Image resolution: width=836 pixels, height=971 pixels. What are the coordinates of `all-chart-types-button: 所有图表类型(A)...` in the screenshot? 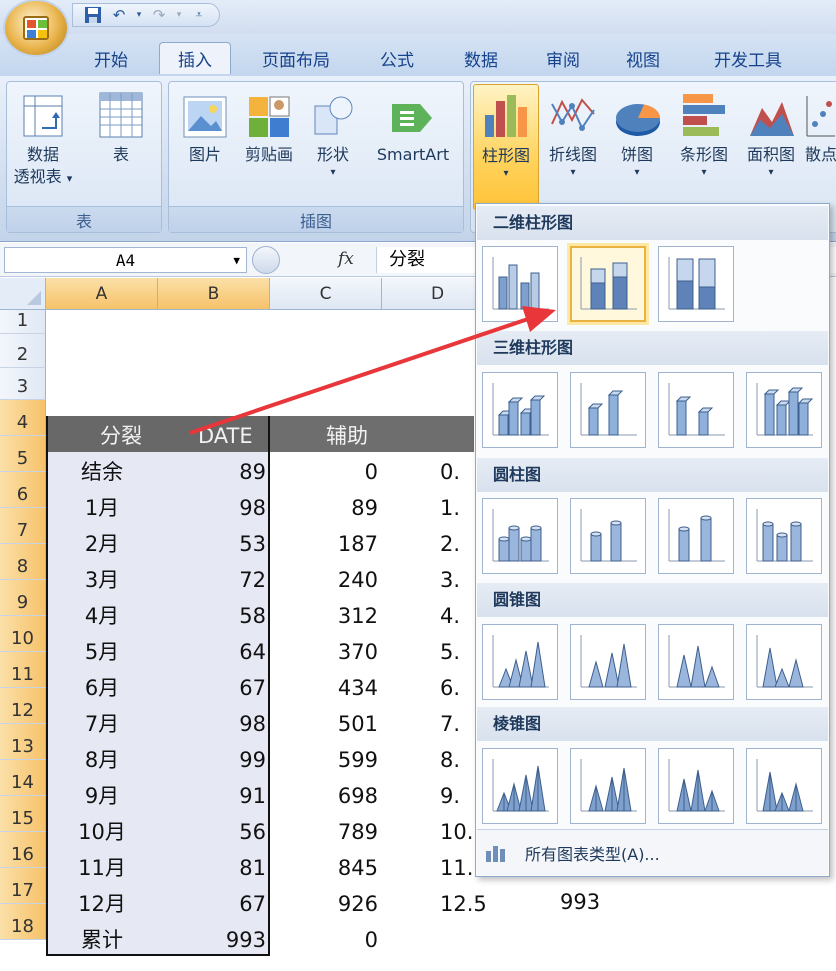 It's located at (652, 852).